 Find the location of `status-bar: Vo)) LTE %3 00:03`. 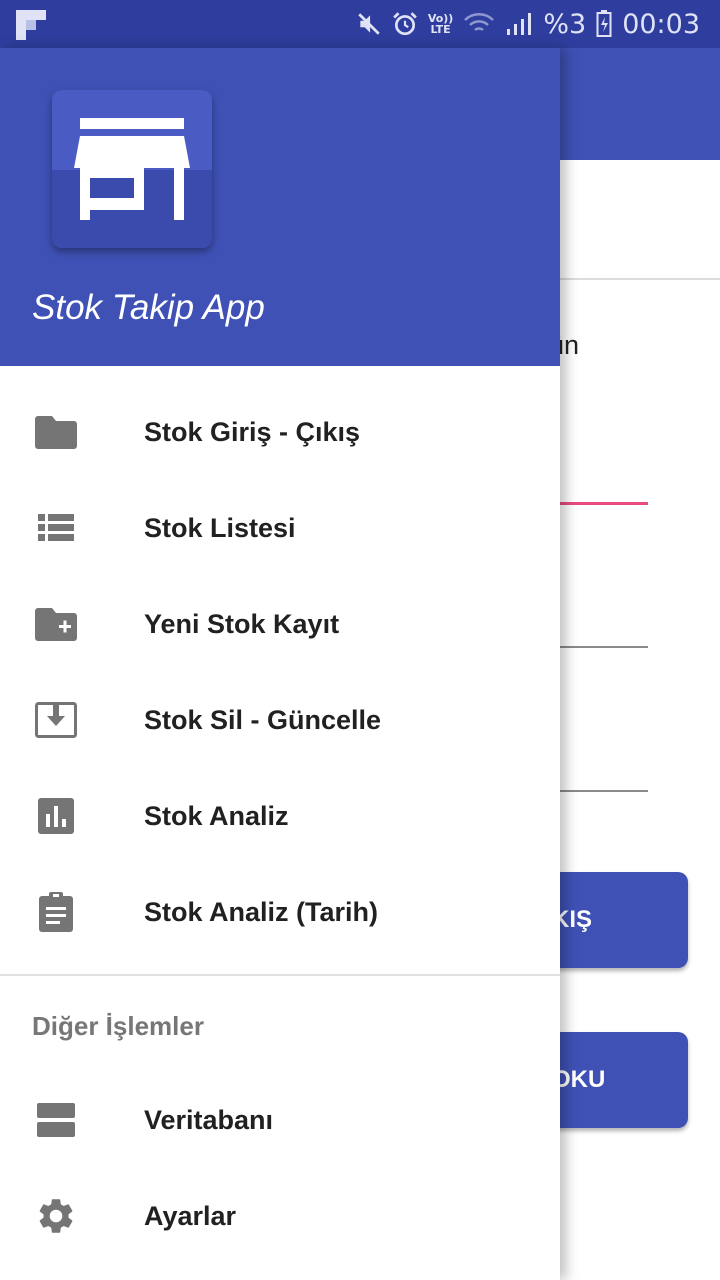

status-bar: Vo)) LTE %3 00:03 is located at coordinates (360, 24).